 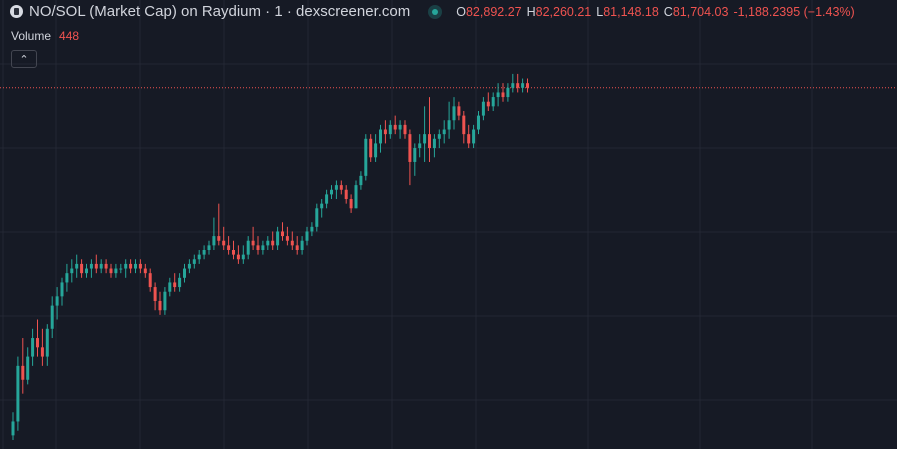 I want to click on volume-value: 448, so click(x=69, y=36).